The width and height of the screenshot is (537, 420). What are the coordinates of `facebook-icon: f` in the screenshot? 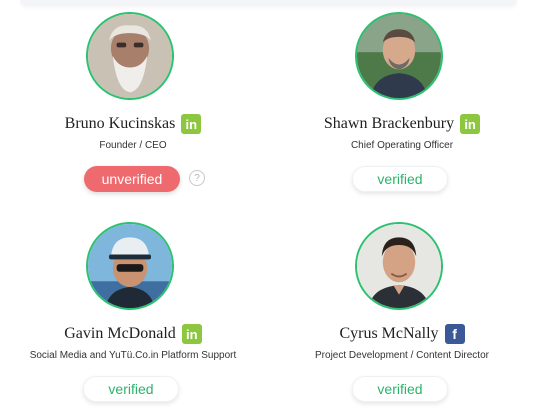 It's located at (454, 334).